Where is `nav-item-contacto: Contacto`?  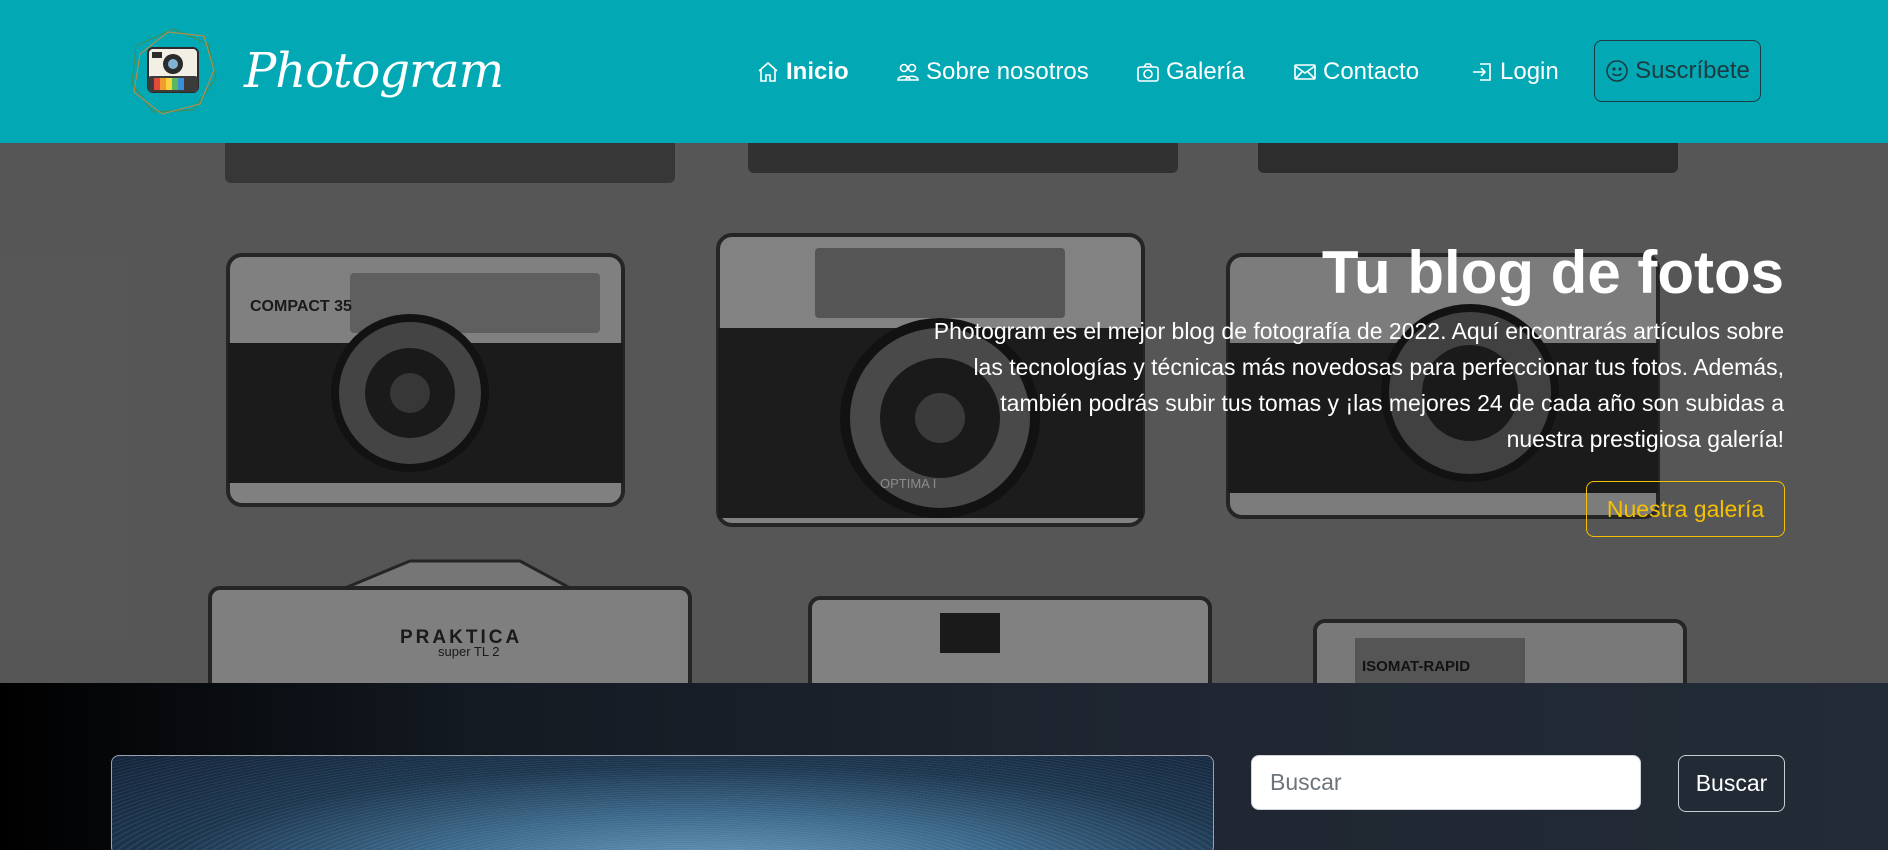
nav-item-contacto: Contacto is located at coordinates (1356, 72).